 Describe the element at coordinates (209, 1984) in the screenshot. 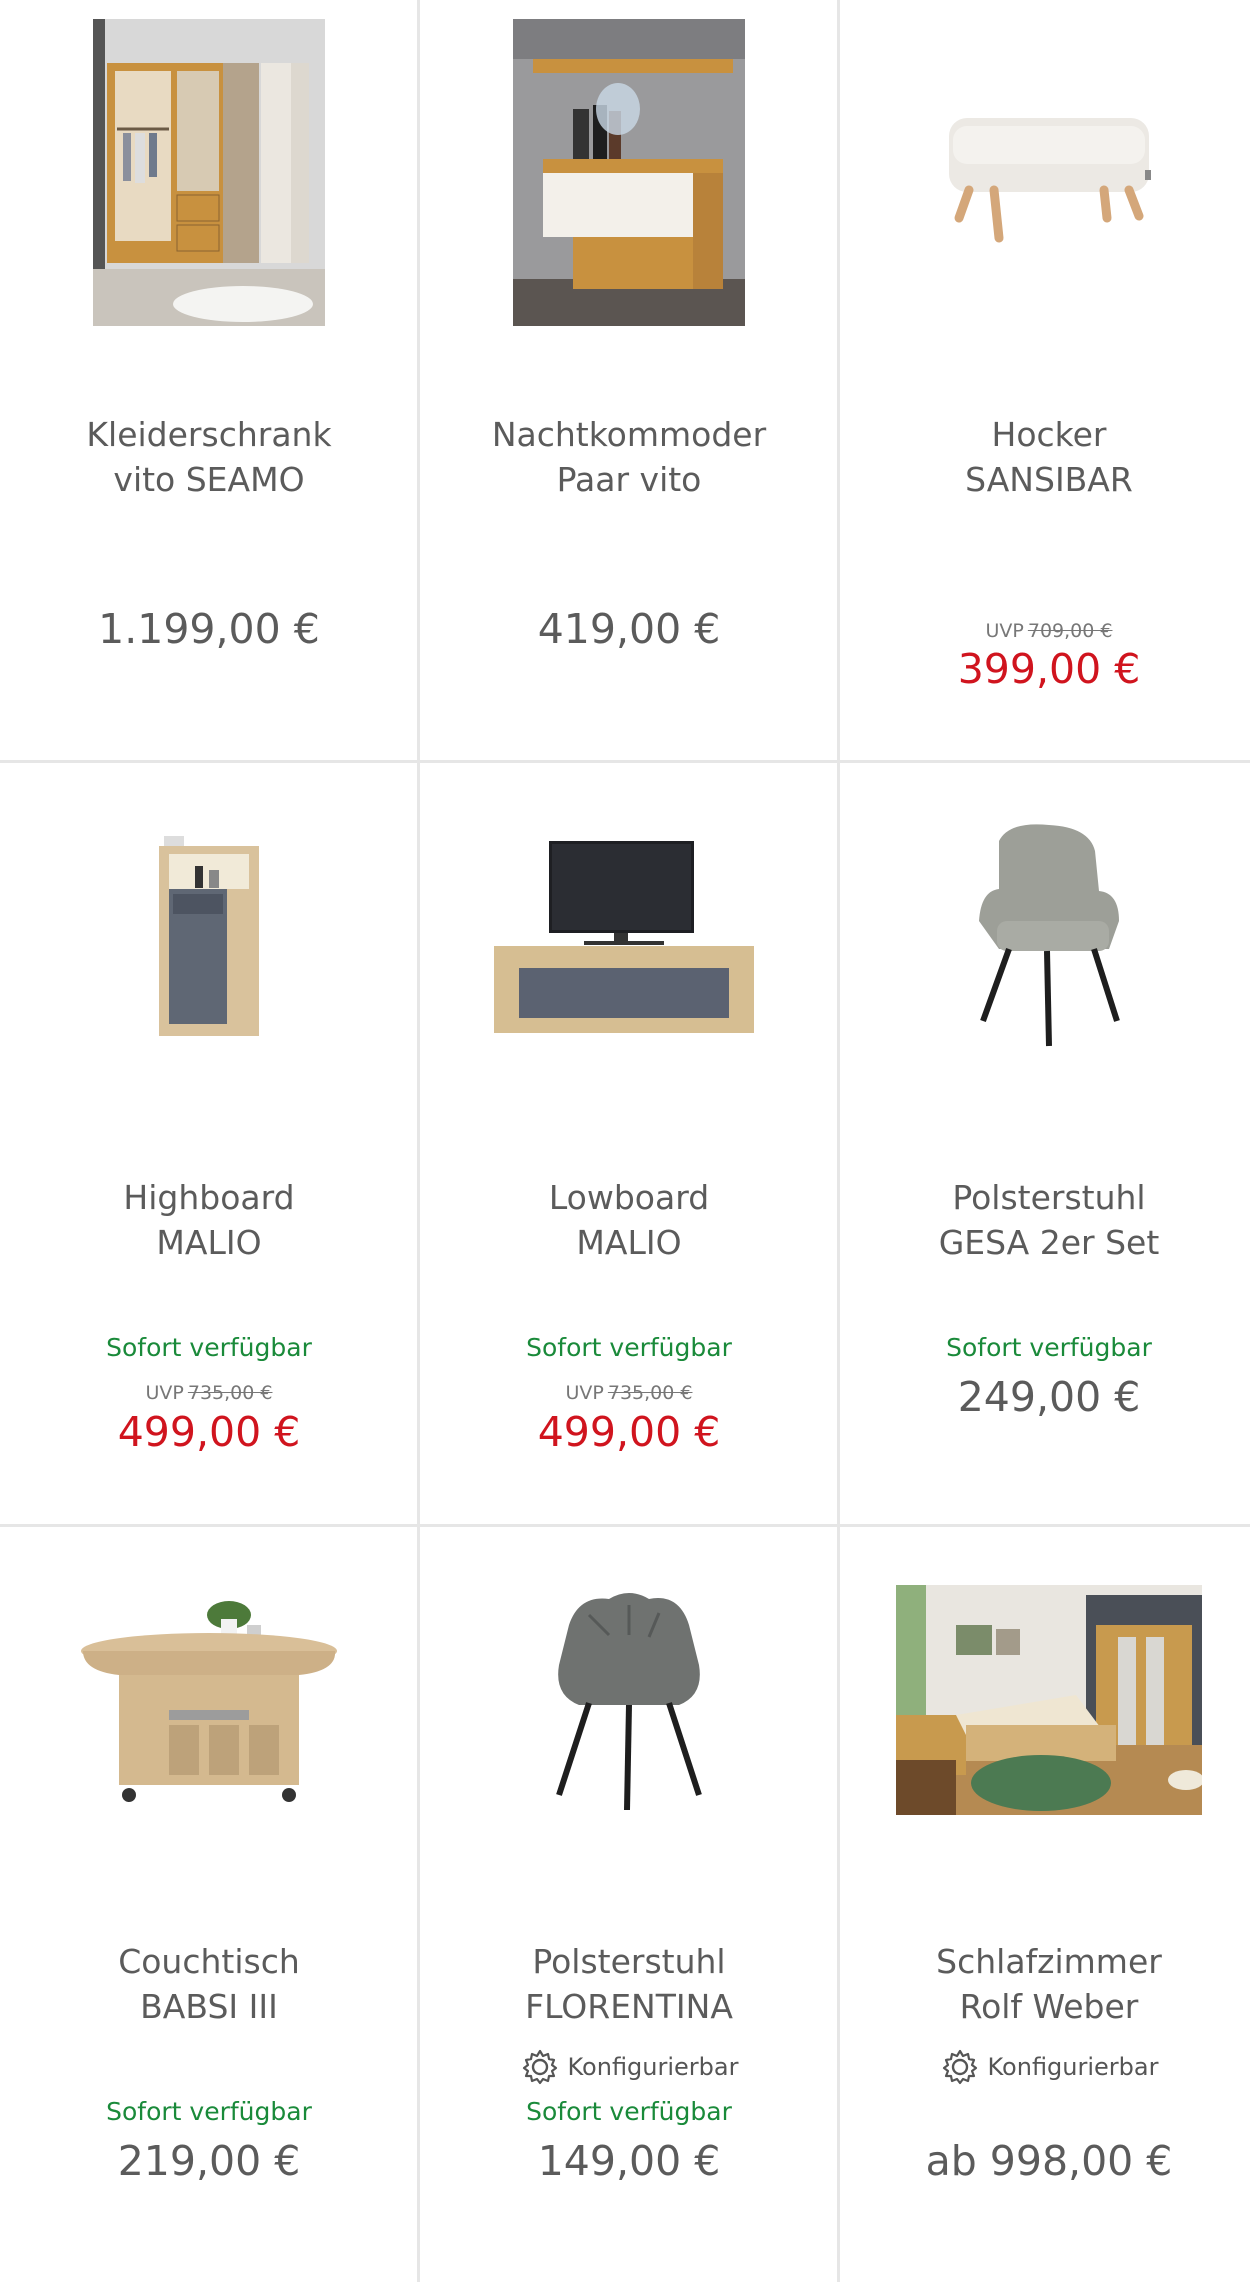

I see `product-title: Couchtisch BABSI III` at that location.